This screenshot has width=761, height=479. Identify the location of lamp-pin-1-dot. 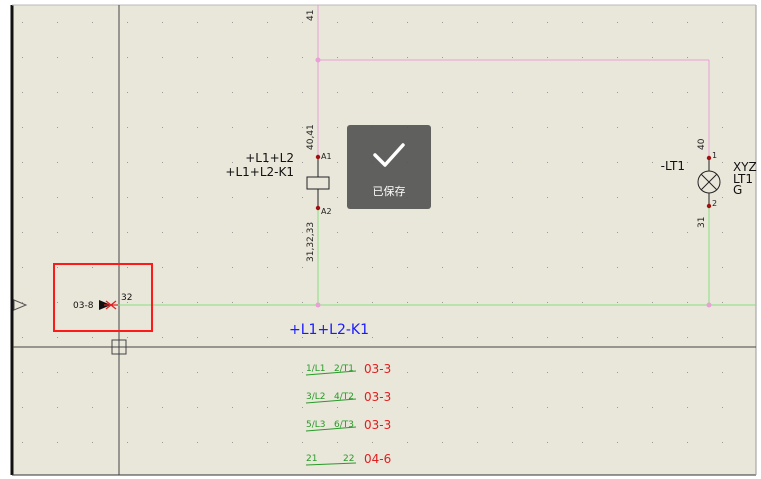
(709, 158).